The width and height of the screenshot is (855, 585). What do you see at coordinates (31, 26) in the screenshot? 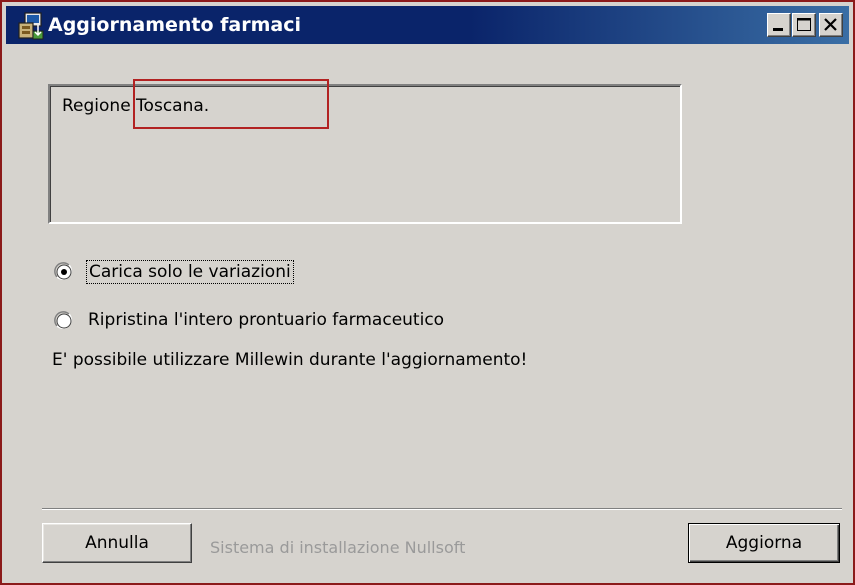
I see `installer-app-icon` at bounding box center [31, 26].